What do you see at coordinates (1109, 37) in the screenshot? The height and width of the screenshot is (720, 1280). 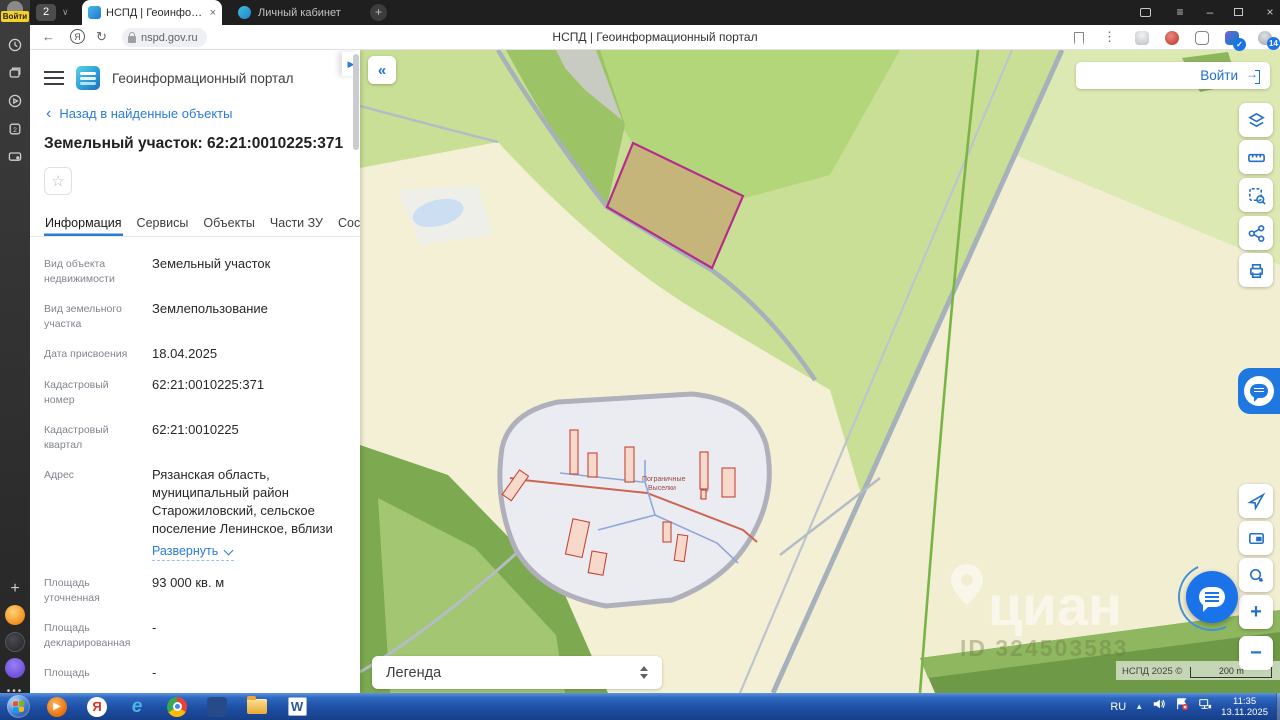 I see `toolbar-more-icon: ⋮` at bounding box center [1109, 37].